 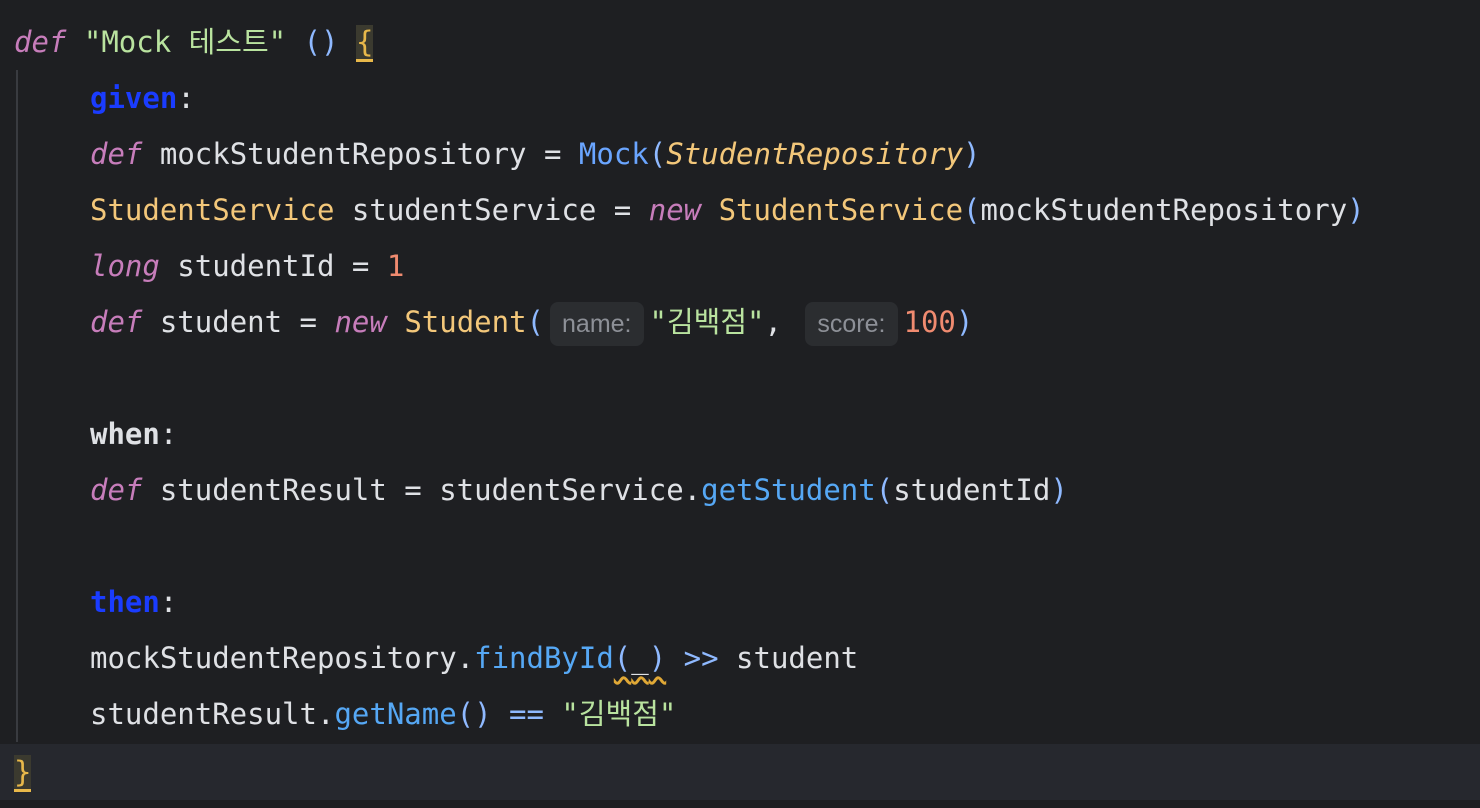 What do you see at coordinates (788, 490) in the screenshot?
I see `method-call: getStudent` at bounding box center [788, 490].